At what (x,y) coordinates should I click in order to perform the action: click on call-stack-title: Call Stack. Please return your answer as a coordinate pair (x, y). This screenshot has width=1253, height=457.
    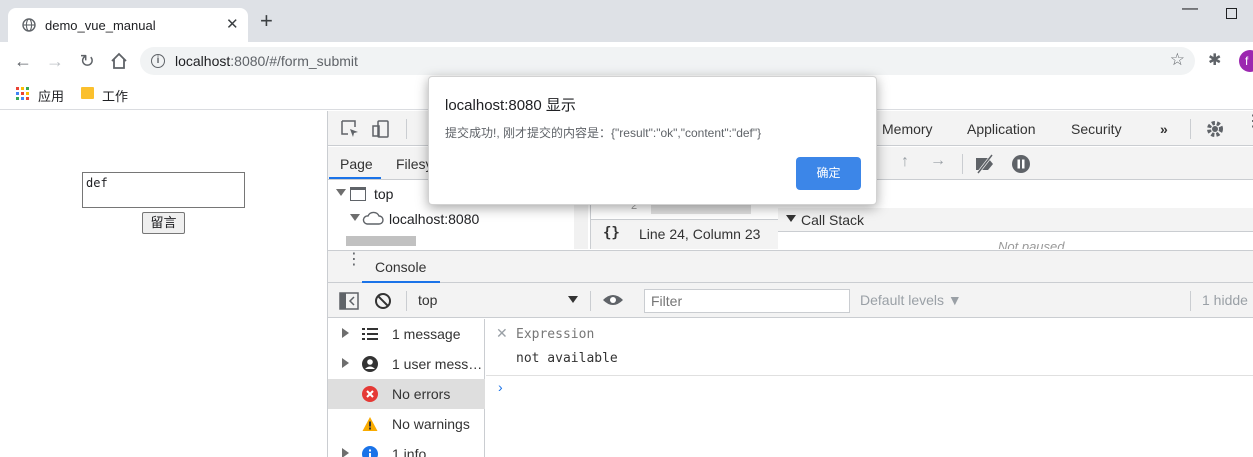
    Looking at the image, I should click on (833, 220).